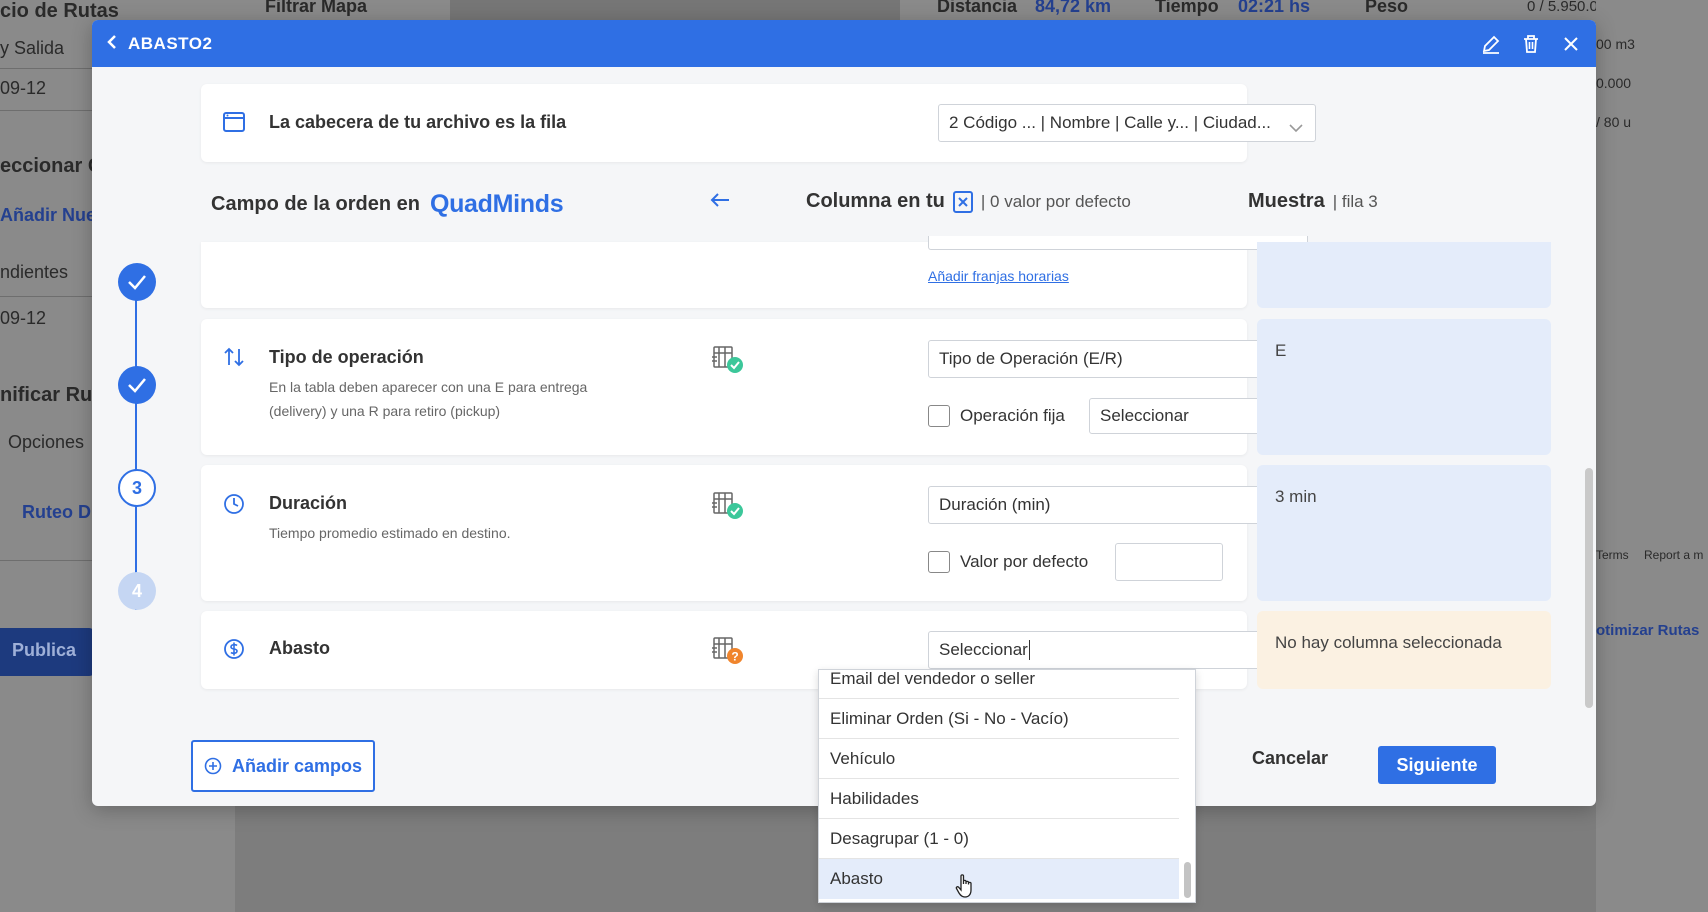 This screenshot has height=912, width=1708. What do you see at coordinates (49, 395) in the screenshot?
I see `bg-text: nificar Rut` at bounding box center [49, 395].